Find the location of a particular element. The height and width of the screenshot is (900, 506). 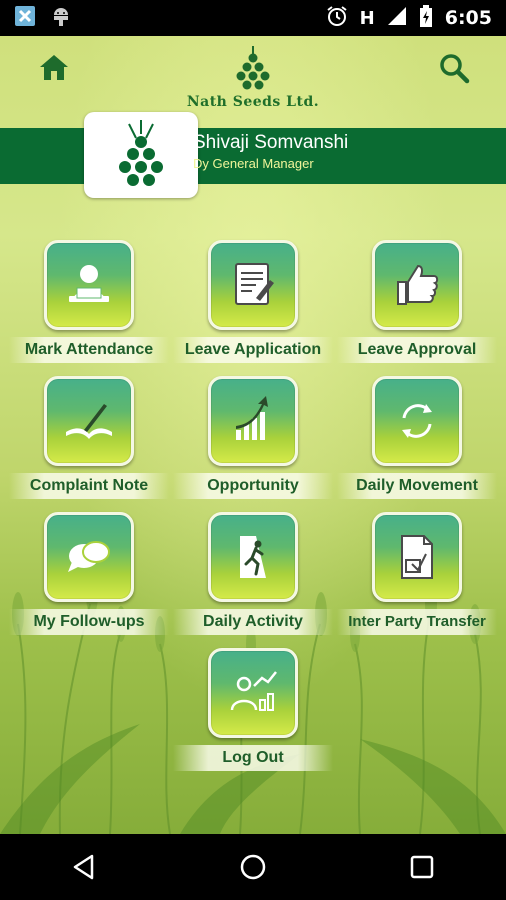

menu-label: Leave Approval is located at coordinates (417, 350).